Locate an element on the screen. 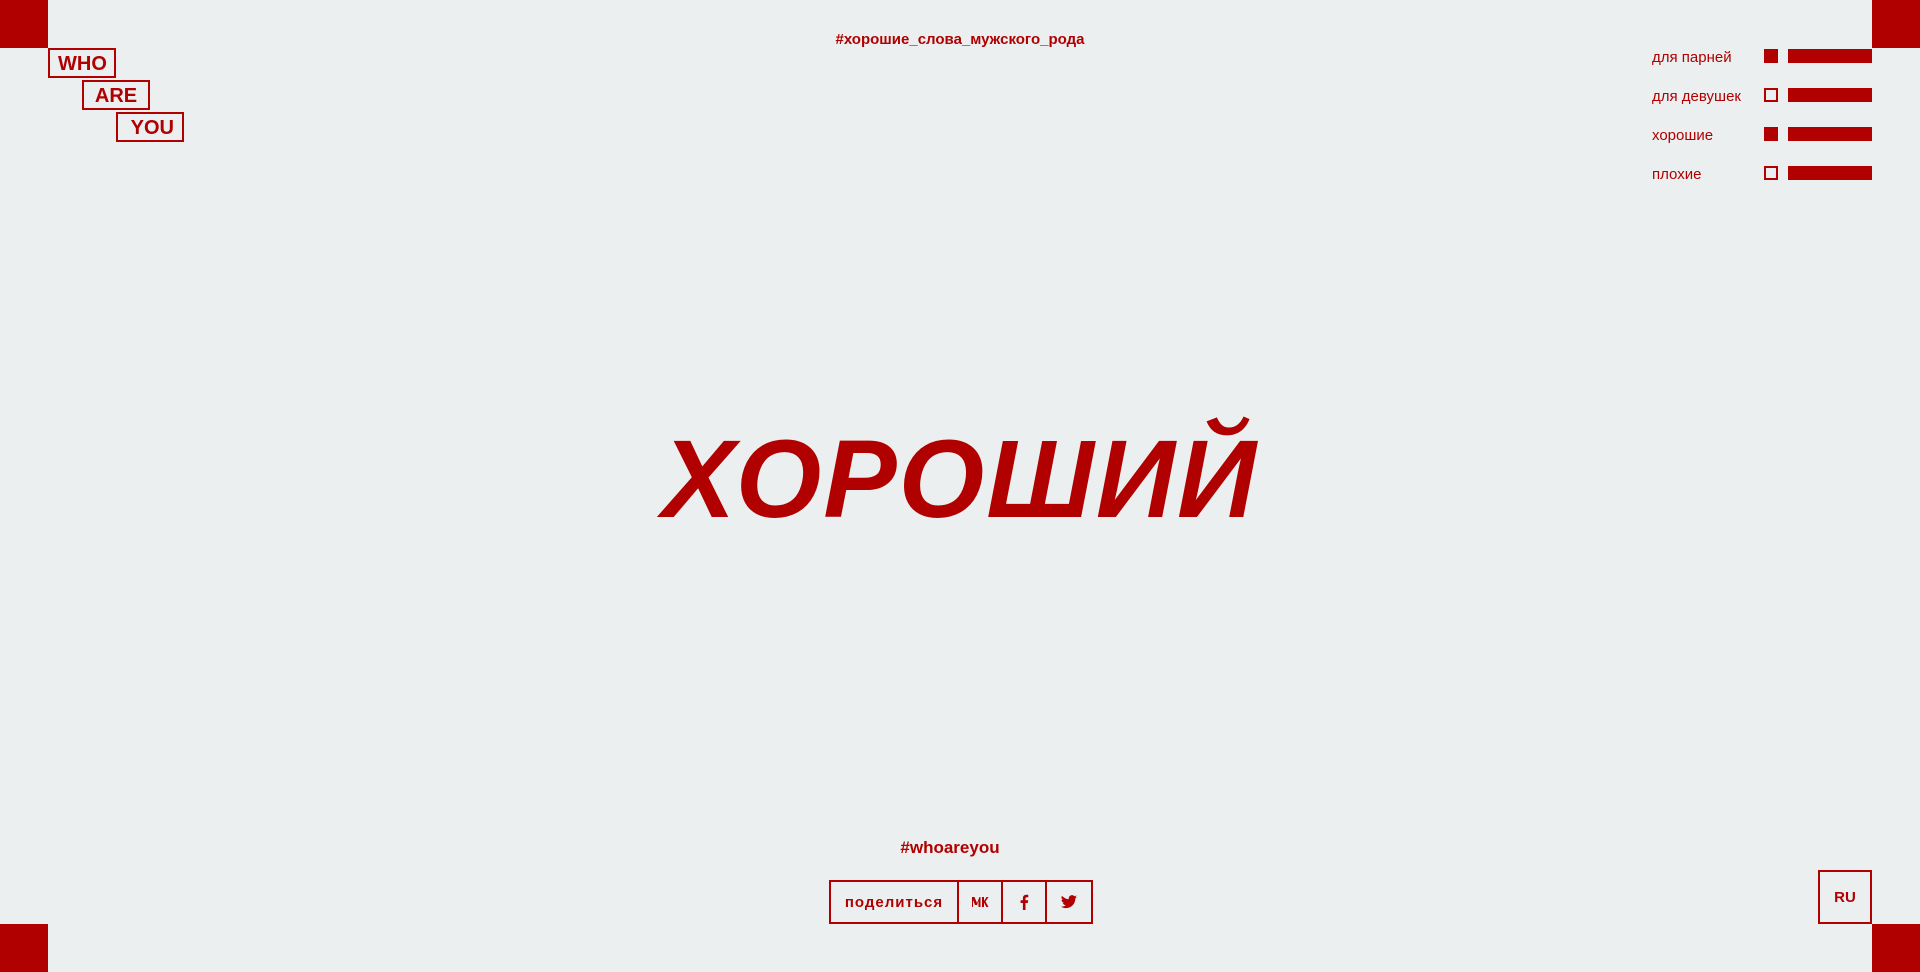  facebook-icon is located at coordinates (1025, 902).